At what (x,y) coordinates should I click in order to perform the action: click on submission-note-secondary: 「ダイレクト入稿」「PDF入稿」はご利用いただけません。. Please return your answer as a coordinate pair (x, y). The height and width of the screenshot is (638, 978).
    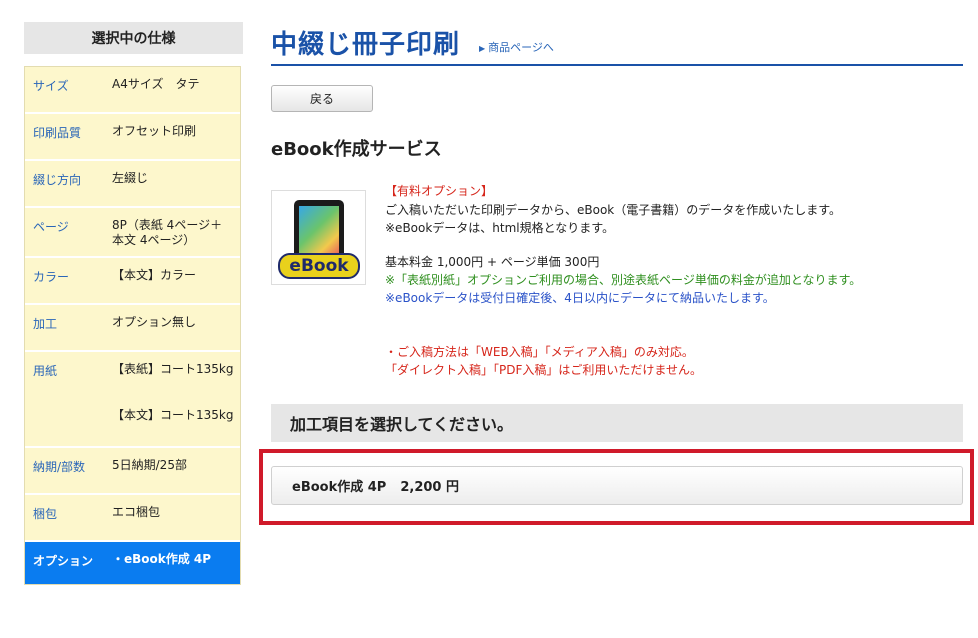
    Looking at the image, I should click on (544, 370).